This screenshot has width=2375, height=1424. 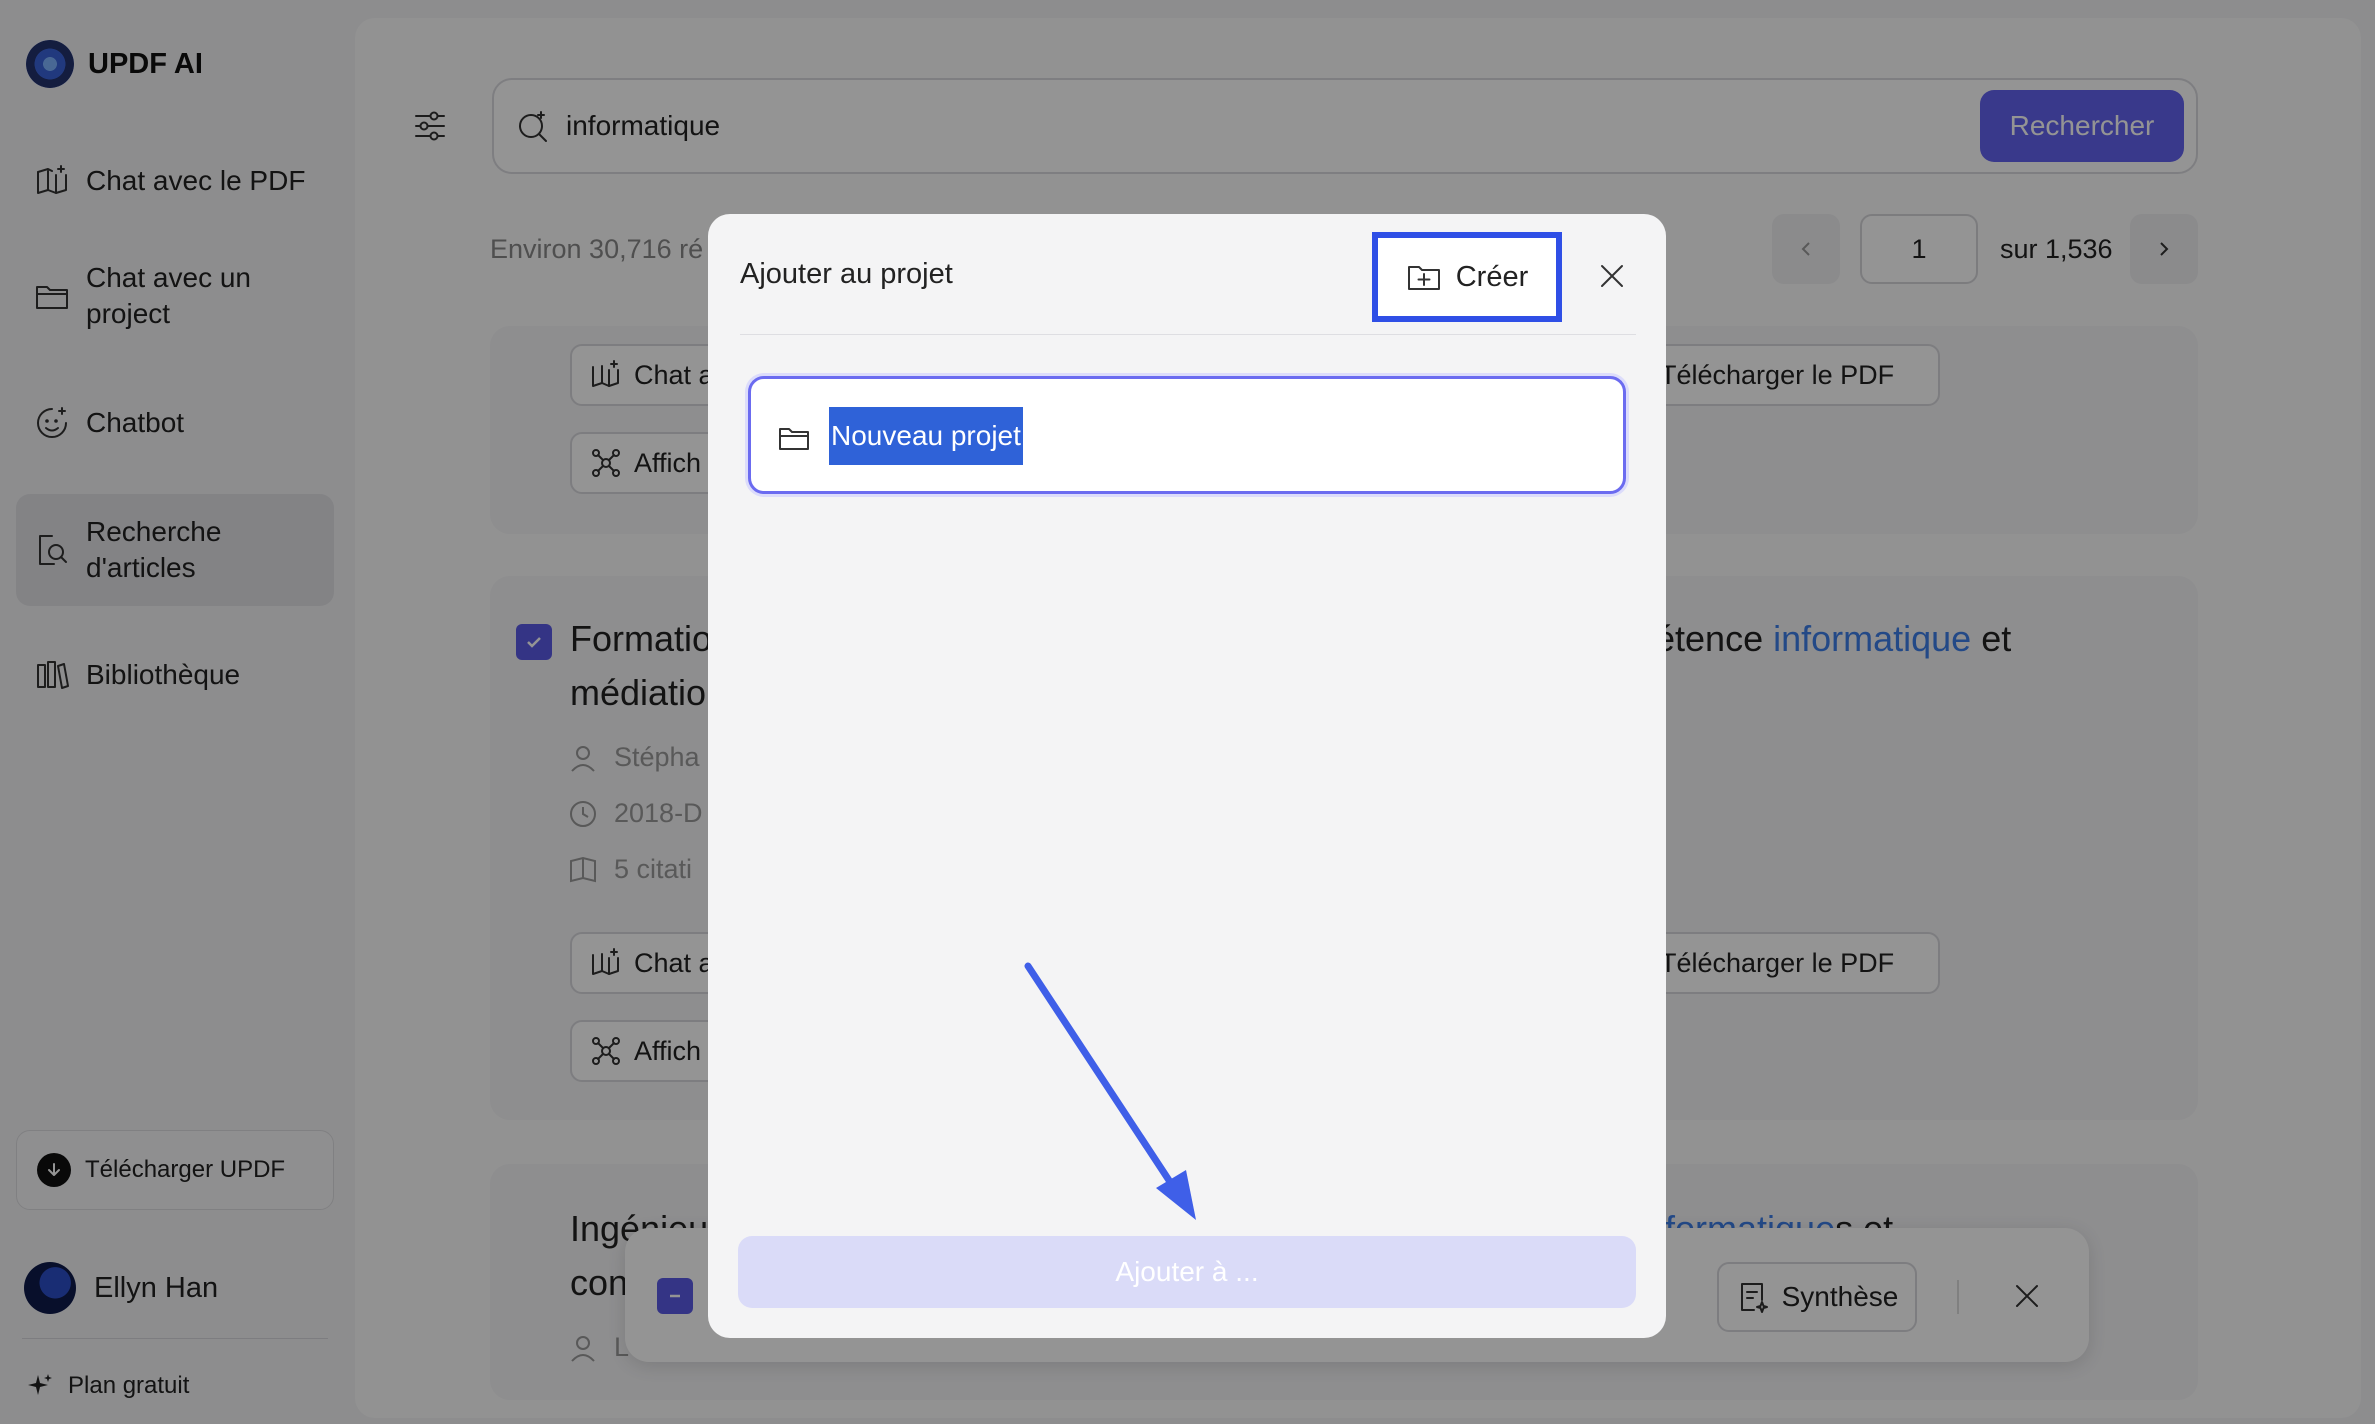 I want to click on create-label: Créer, so click(x=1492, y=276).